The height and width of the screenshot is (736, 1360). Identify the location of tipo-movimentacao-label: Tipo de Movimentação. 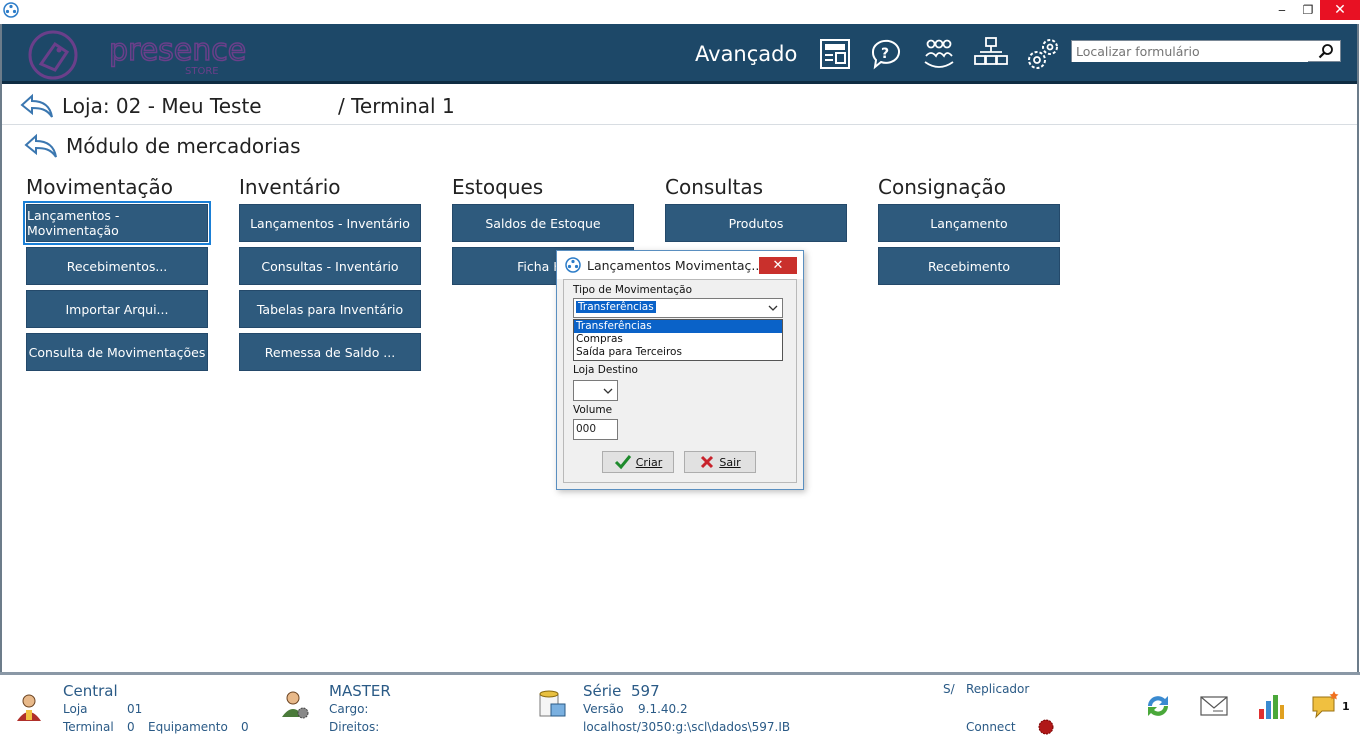
(633, 290).